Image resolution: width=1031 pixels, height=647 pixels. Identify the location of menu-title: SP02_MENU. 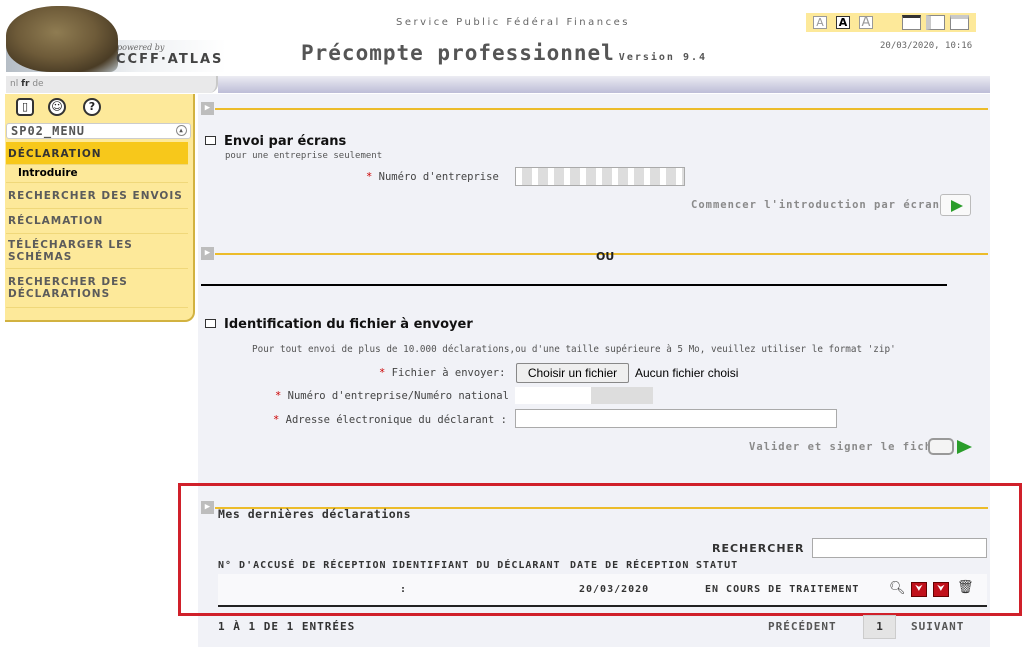
(48, 131).